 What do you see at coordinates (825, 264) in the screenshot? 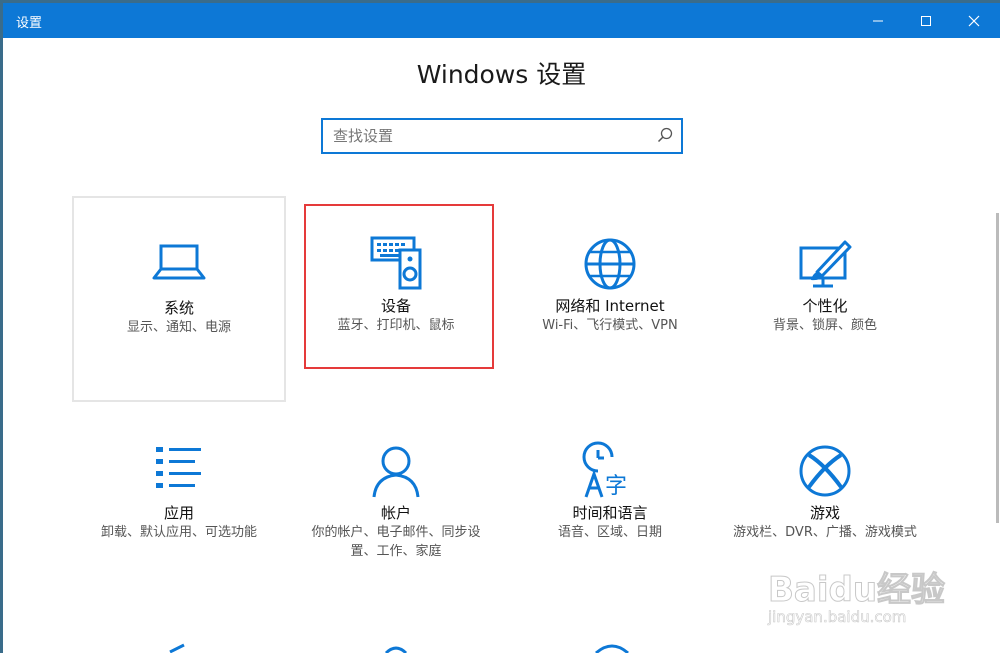
I see `paintbrush-monitor-icon` at bounding box center [825, 264].